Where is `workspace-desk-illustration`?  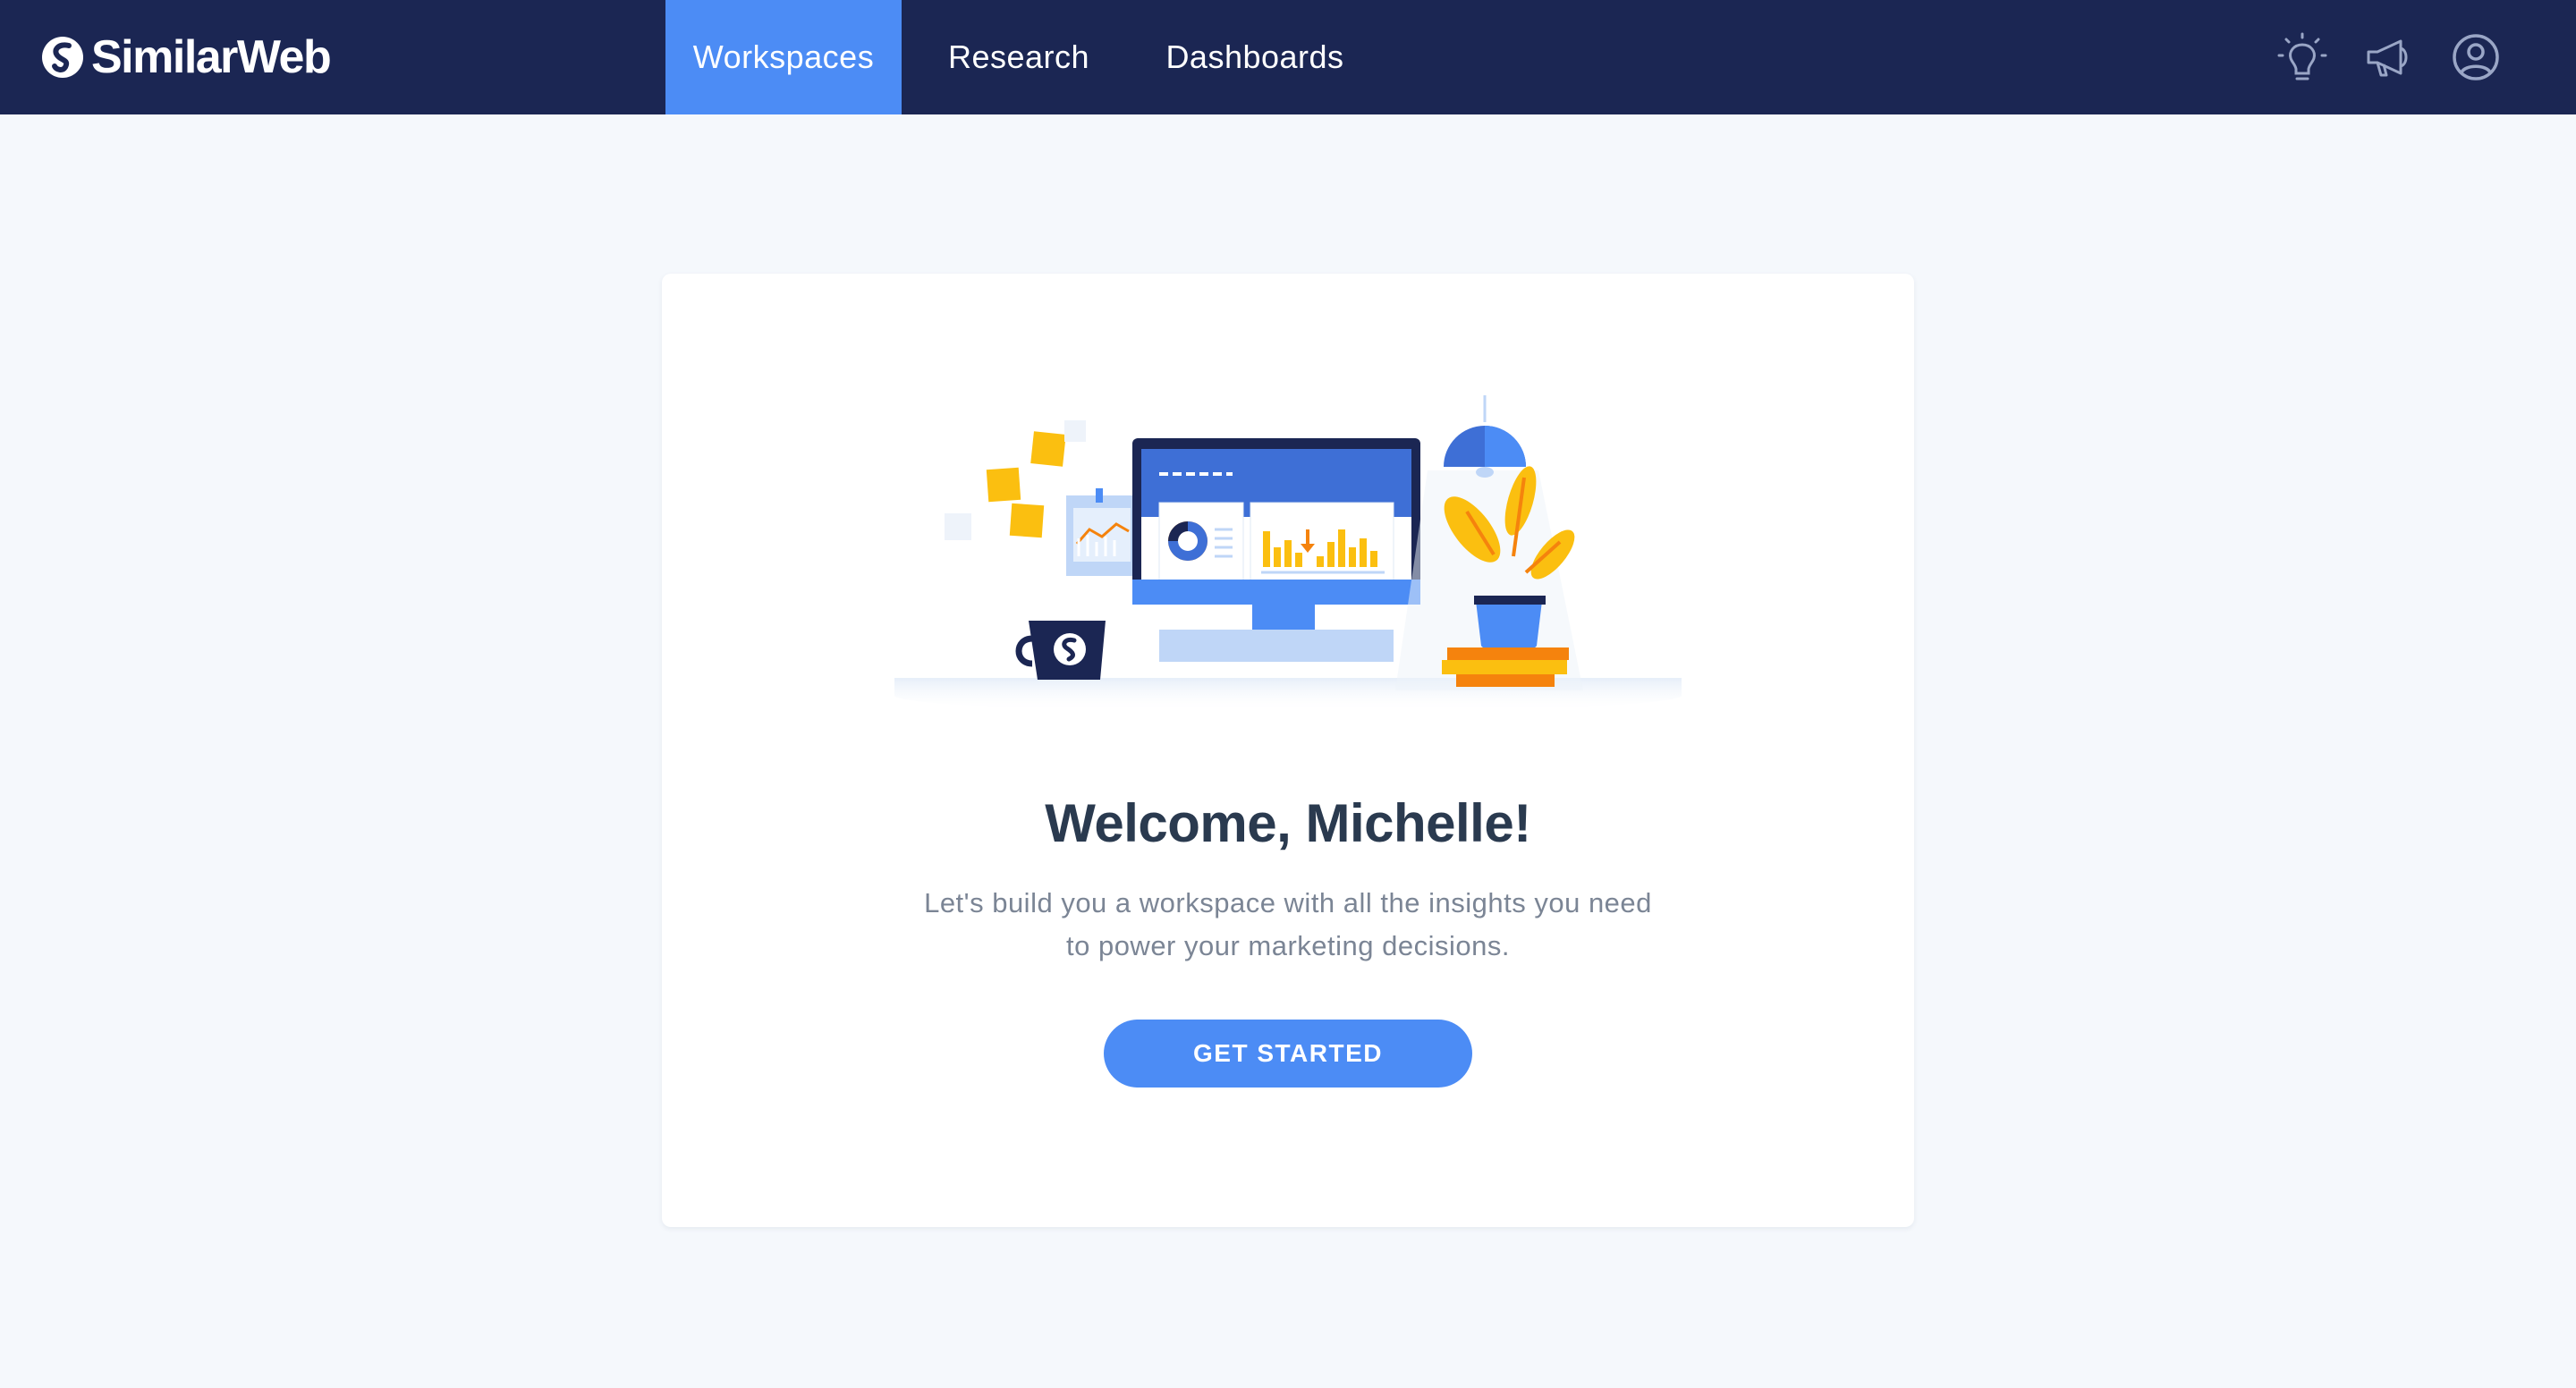 workspace-desk-illustration is located at coordinates (1288, 554).